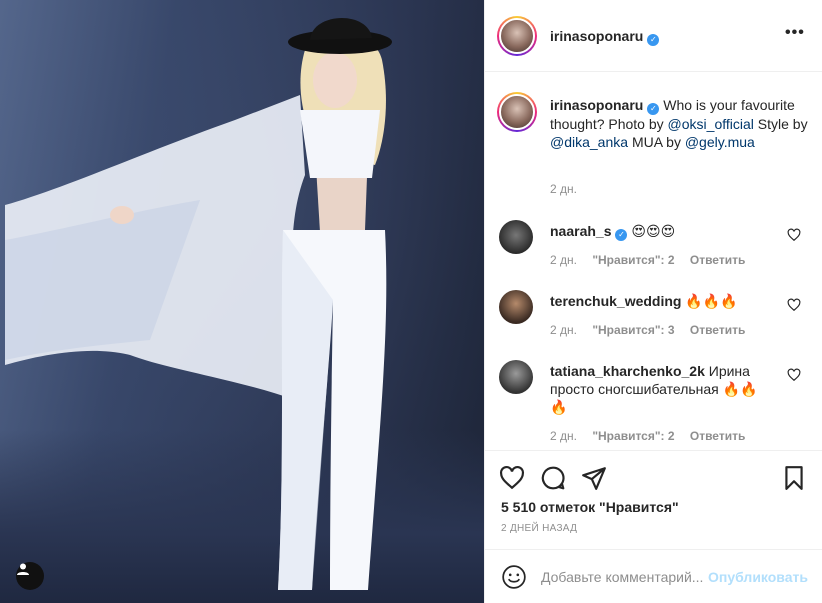 This screenshot has width=822, height=603. I want to click on mention-link: @oksi_official, so click(711, 124).